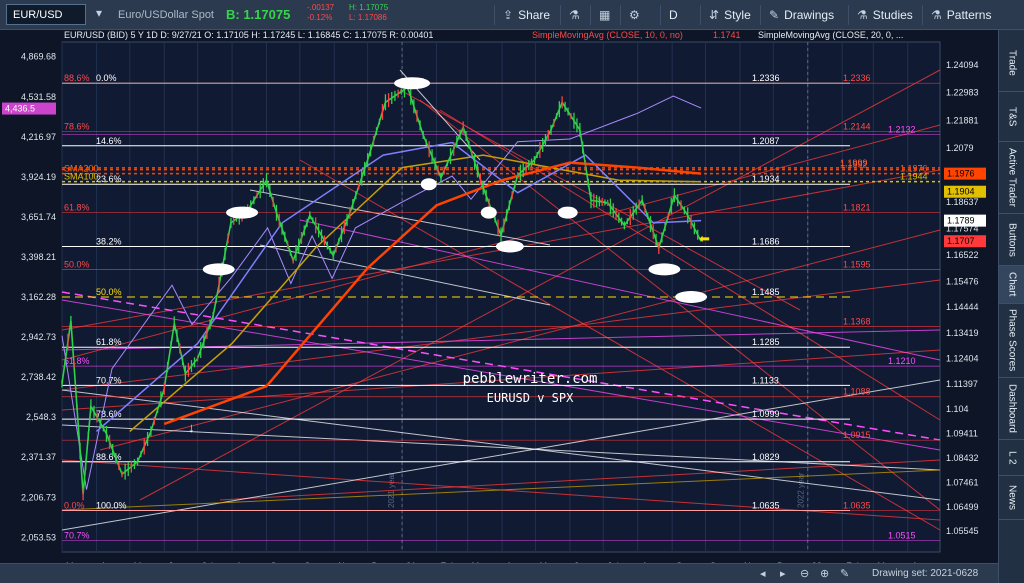 Image resolution: width=1024 pixels, height=583 pixels. I want to click on right-price-tag-value: 1.1789, so click(961, 221).